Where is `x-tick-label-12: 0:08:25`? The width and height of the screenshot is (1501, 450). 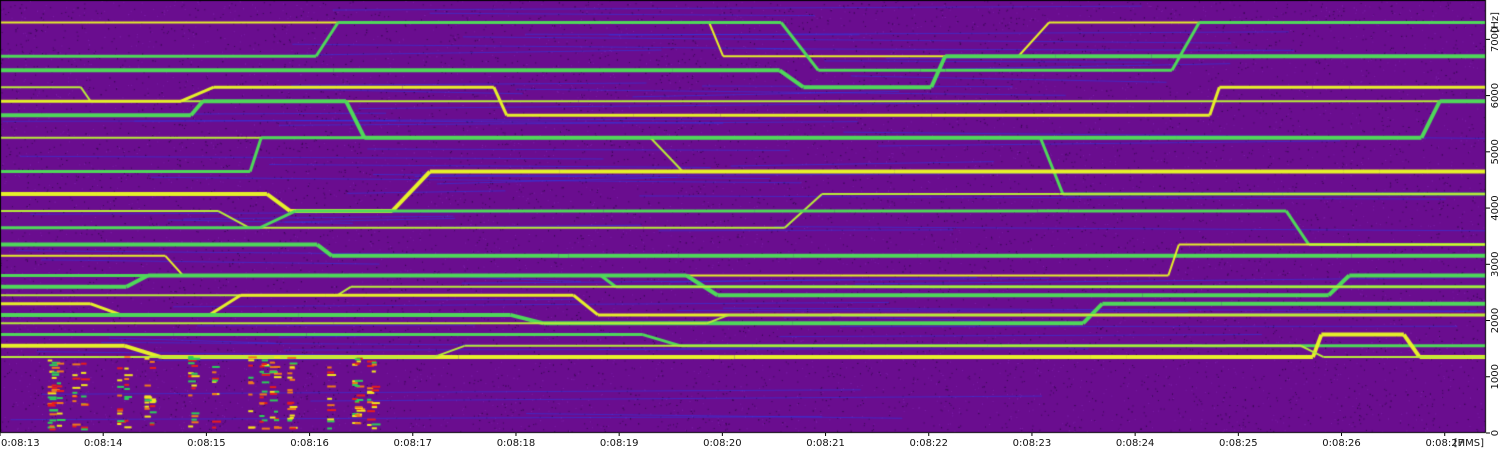
x-tick-label-12: 0:08:25 is located at coordinates (1238, 443).